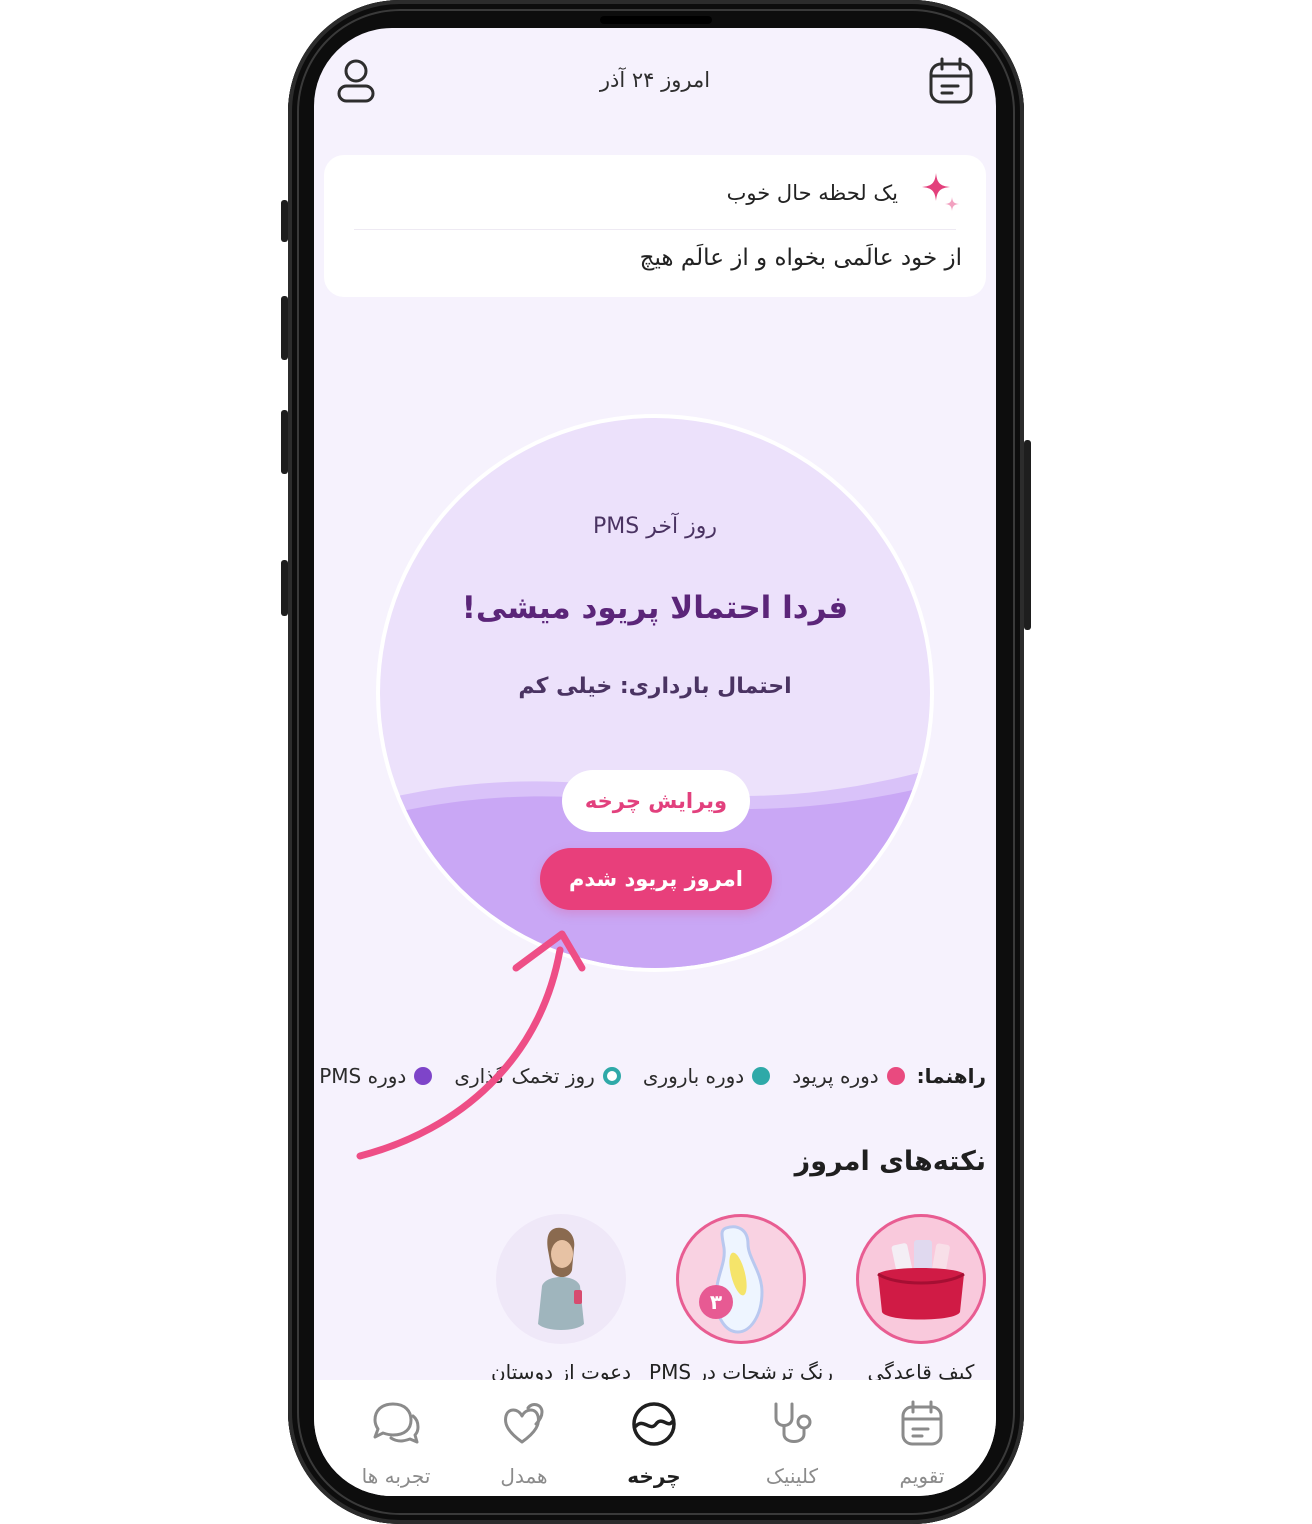 This screenshot has height=1524, width=1312. I want to click on legend-item-fertile: دوره باروری, so click(706, 1076).